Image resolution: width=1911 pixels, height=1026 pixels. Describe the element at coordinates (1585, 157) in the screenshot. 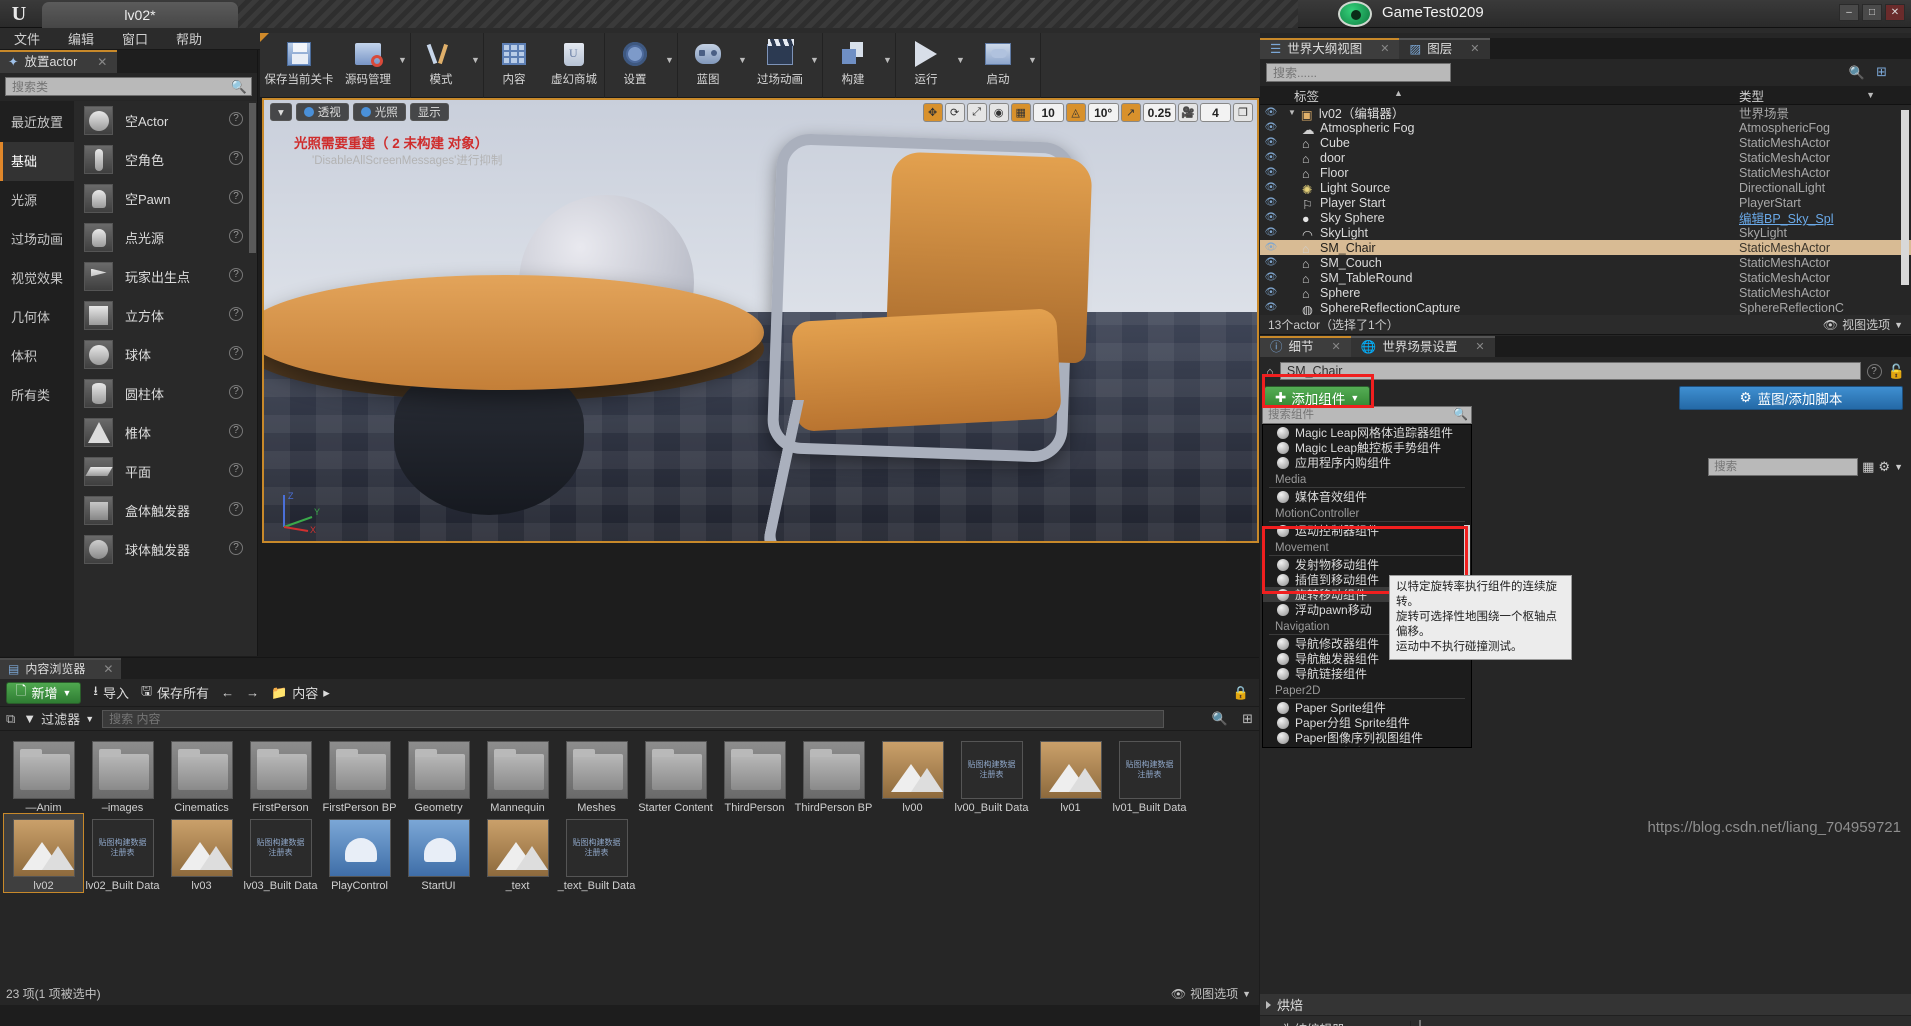

I see `outliner-row-3: 👁 ⌂ door StaticMeshActor` at that location.